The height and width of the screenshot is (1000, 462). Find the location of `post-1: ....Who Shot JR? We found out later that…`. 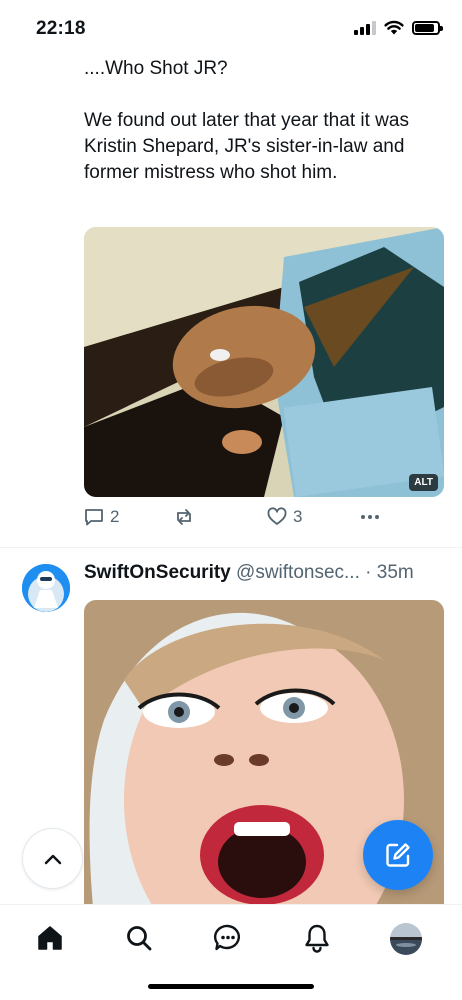

post-1: ....Who Shot JR? We found out later that… is located at coordinates (264, 121).